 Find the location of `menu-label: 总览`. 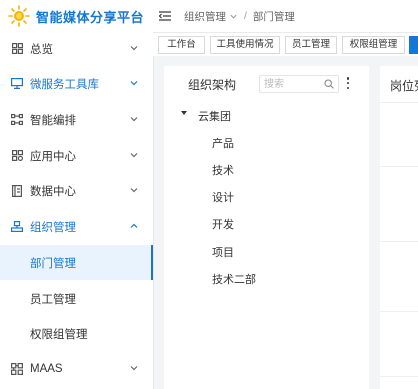

menu-label: 总览 is located at coordinates (41, 49).